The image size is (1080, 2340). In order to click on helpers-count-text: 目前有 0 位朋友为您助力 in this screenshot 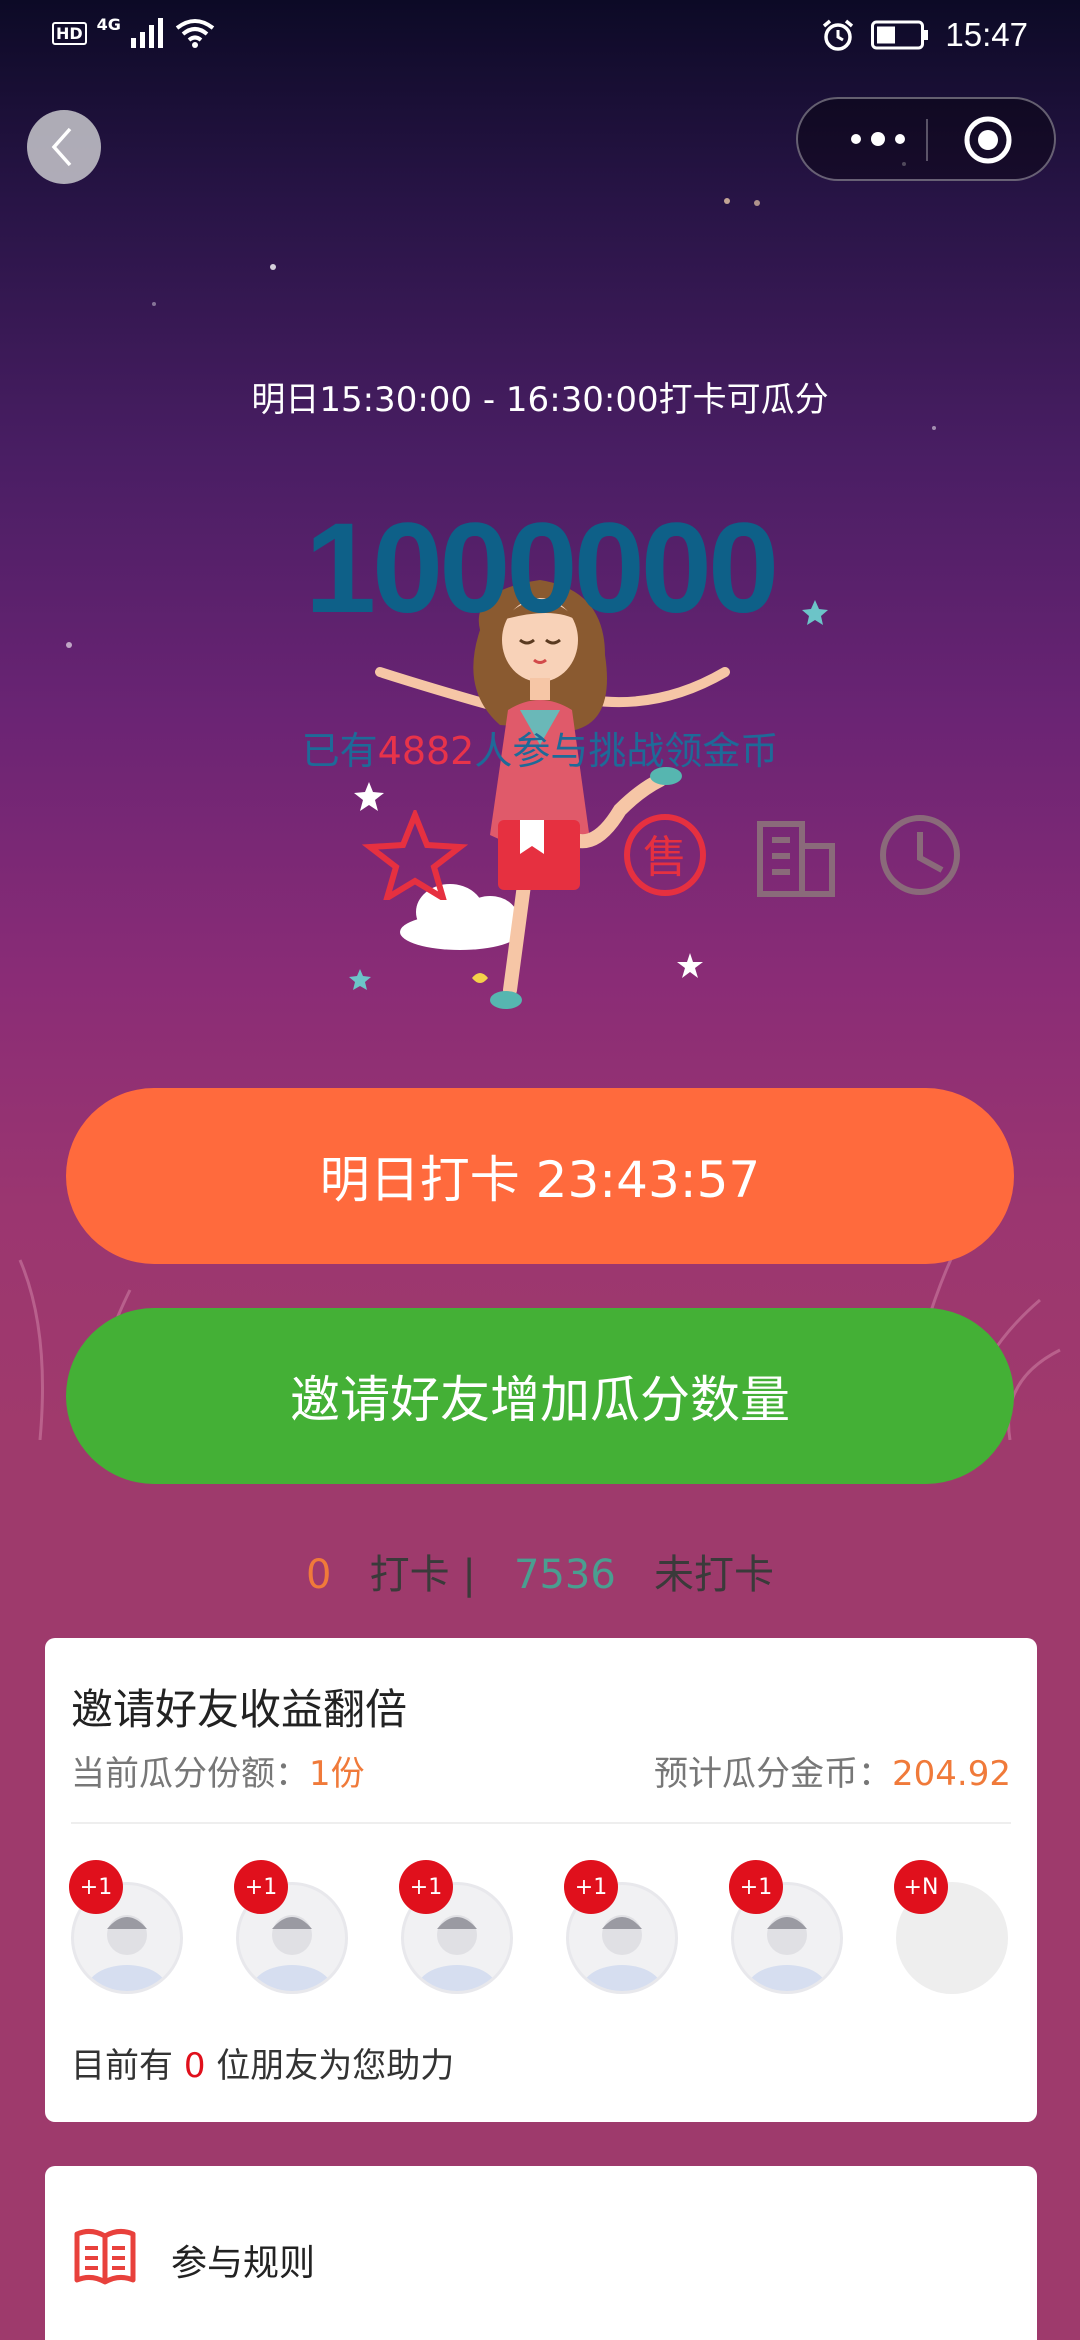, I will do `click(262, 2062)`.